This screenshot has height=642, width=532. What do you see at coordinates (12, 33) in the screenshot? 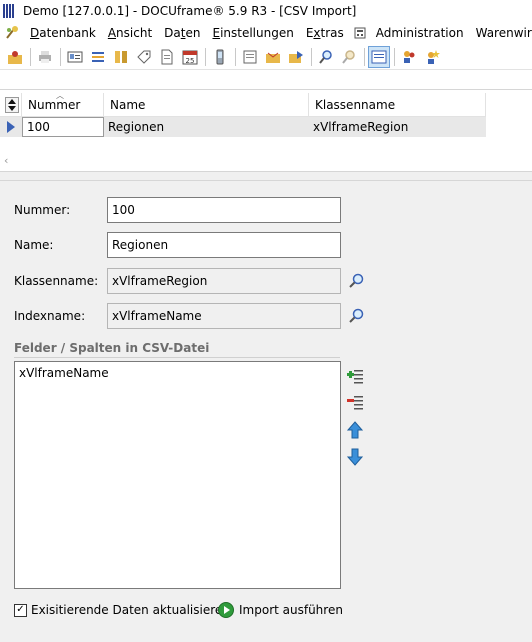
I see `menu-icon` at bounding box center [12, 33].